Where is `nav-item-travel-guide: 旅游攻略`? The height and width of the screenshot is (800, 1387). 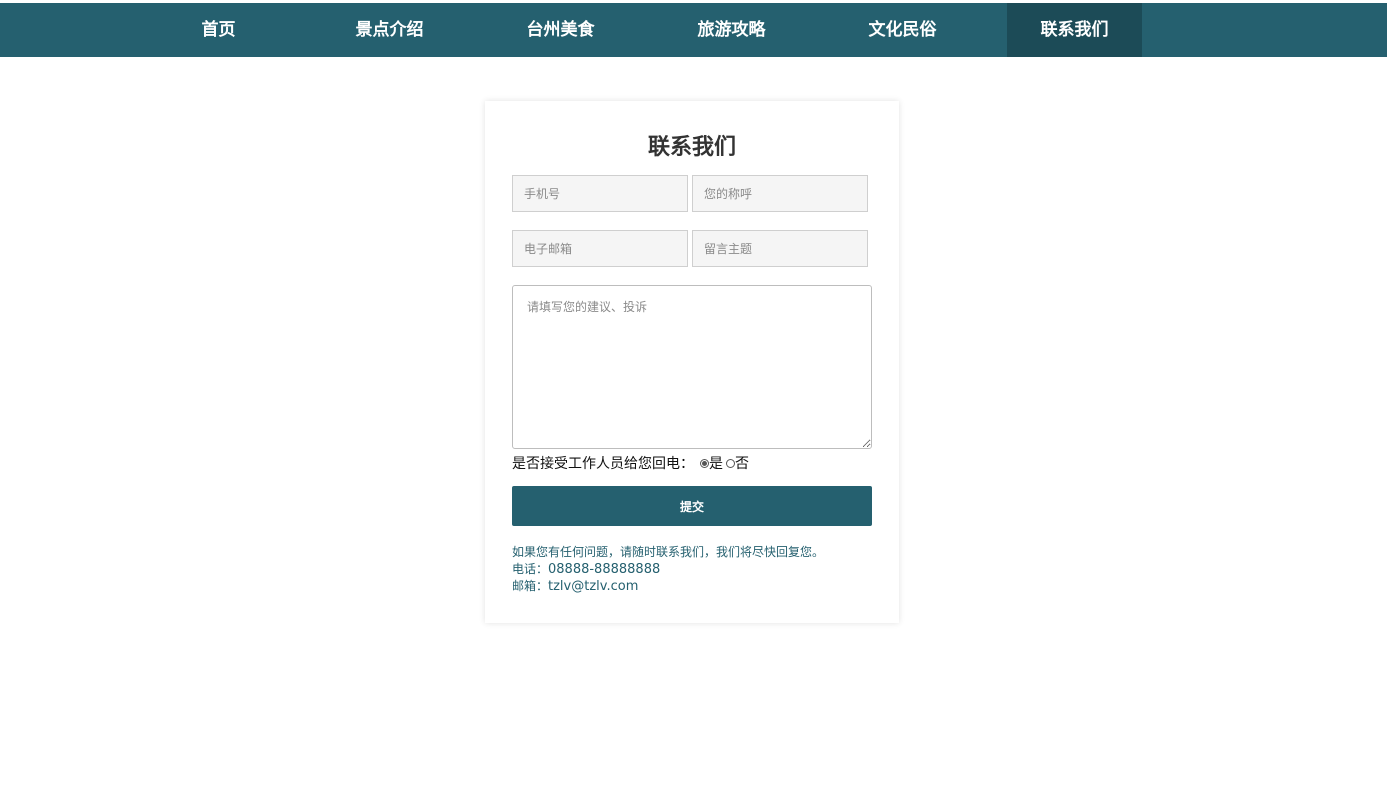 nav-item-travel-guide: 旅游攻略 is located at coordinates (731, 30).